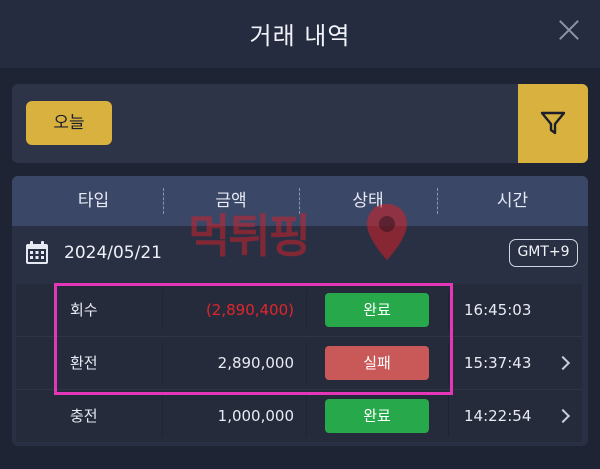  What do you see at coordinates (113, 253) in the screenshot?
I see `group-date: 2024/05/21` at bounding box center [113, 253].